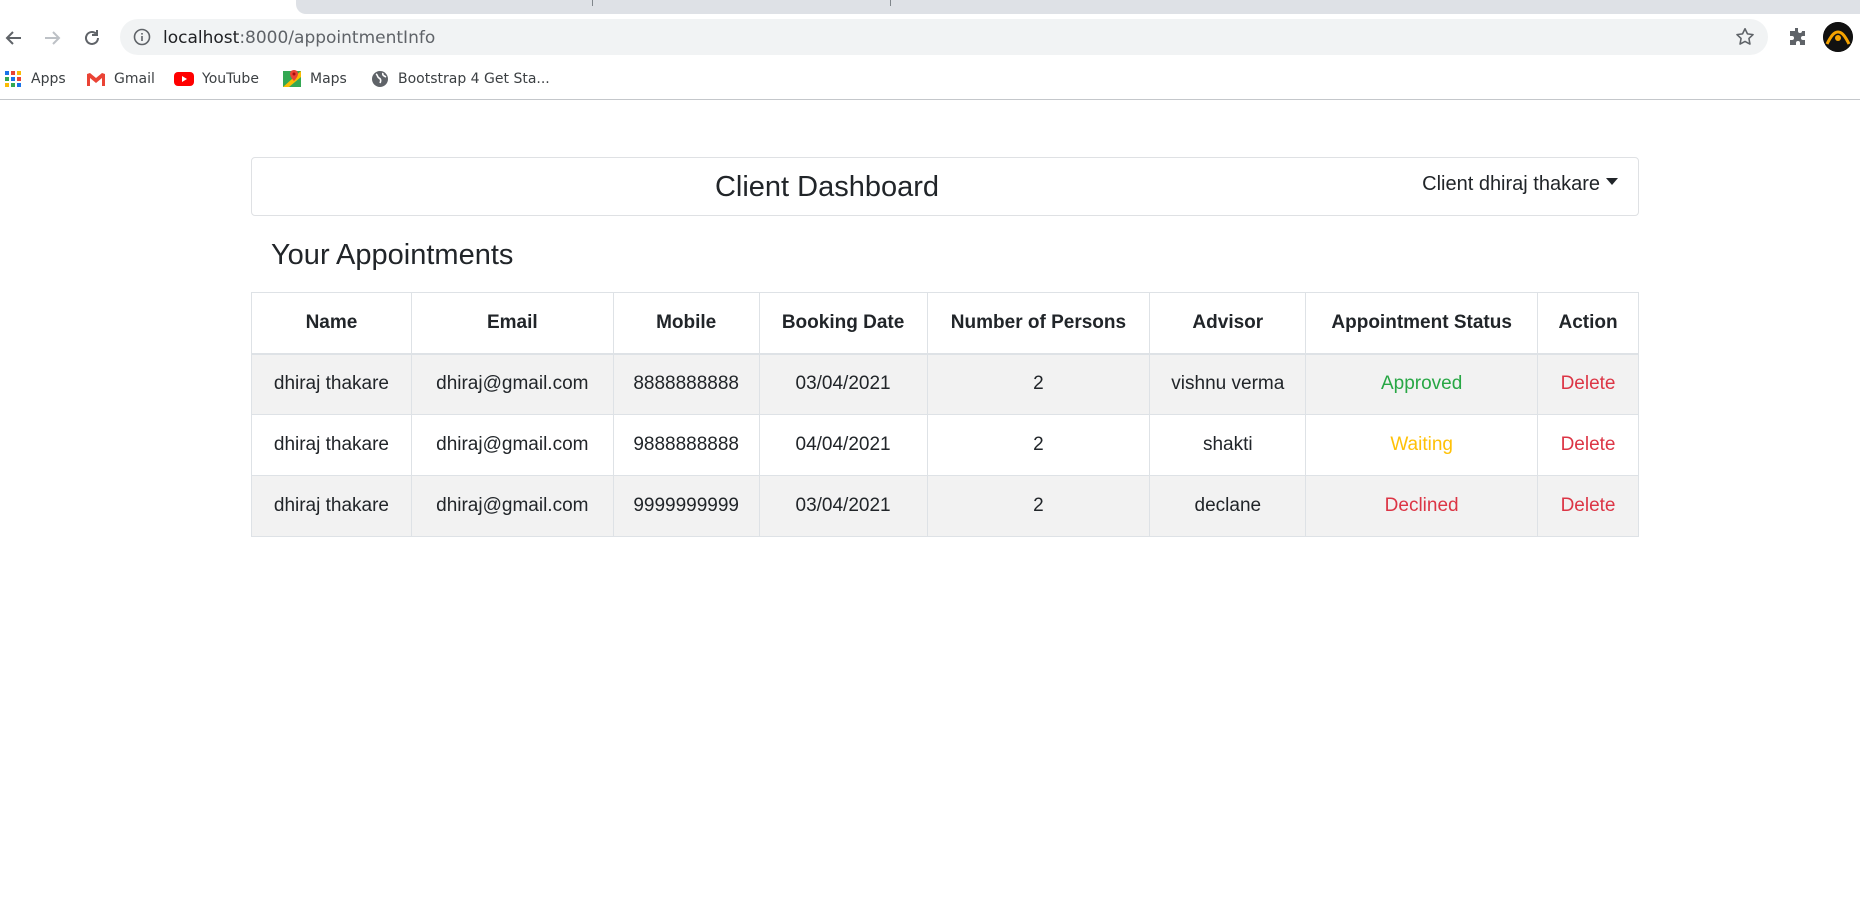  What do you see at coordinates (827, 187) in the screenshot?
I see `page-title: Client Dashboard` at bounding box center [827, 187].